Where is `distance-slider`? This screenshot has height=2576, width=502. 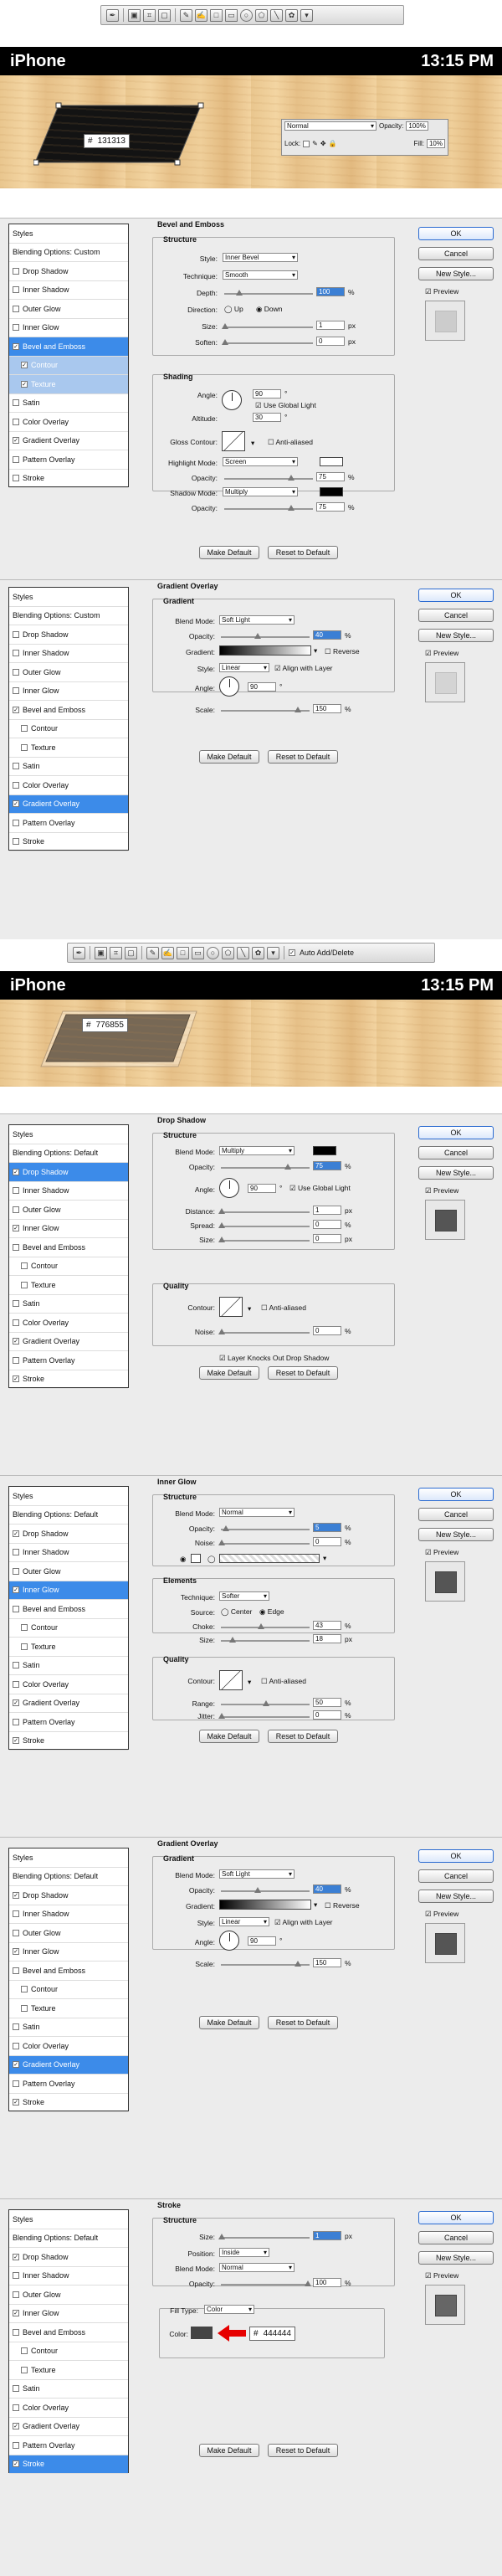
distance-slider is located at coordinates (264, 1211).